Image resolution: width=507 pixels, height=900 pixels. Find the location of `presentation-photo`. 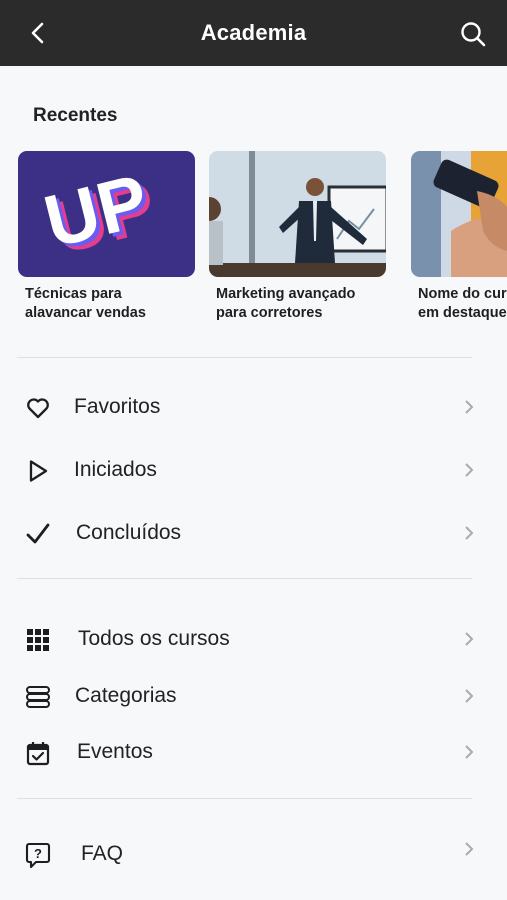

presentation-photo is located at coordinates (297, 214).